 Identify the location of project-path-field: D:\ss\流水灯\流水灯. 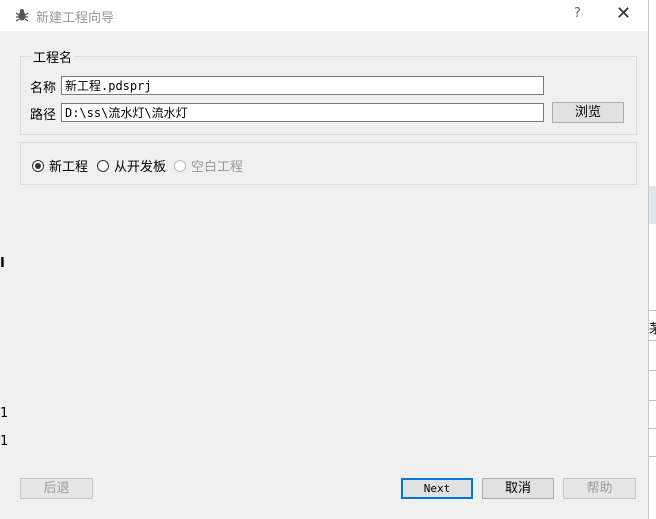
(302, 112).